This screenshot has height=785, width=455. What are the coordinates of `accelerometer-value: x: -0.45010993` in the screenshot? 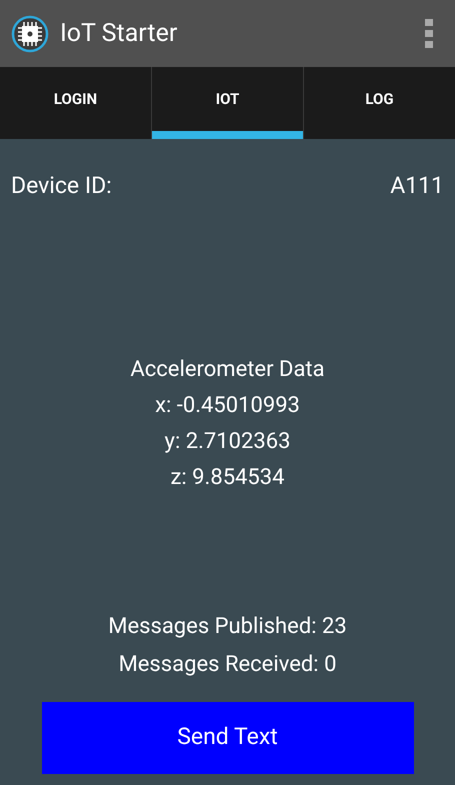 It's located at (227, 406).